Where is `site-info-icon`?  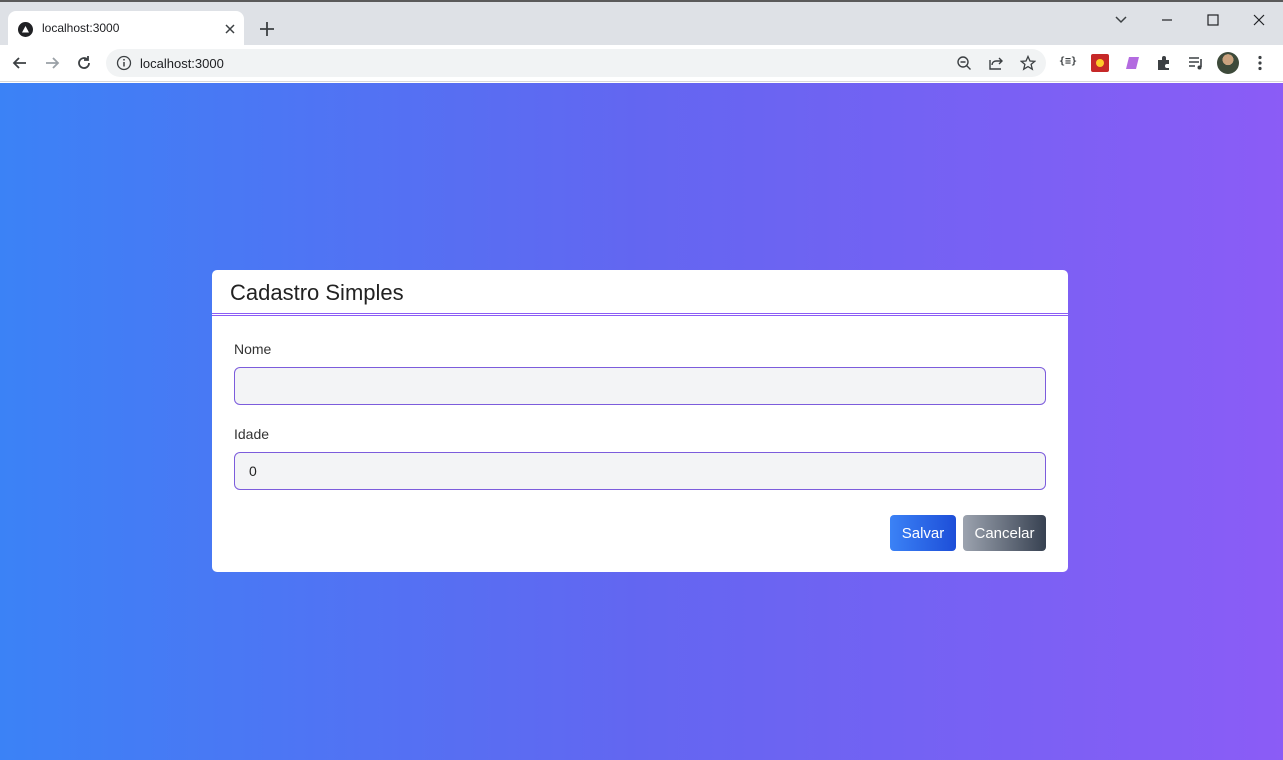
site-info-icon is located at coordinates (124, 63).